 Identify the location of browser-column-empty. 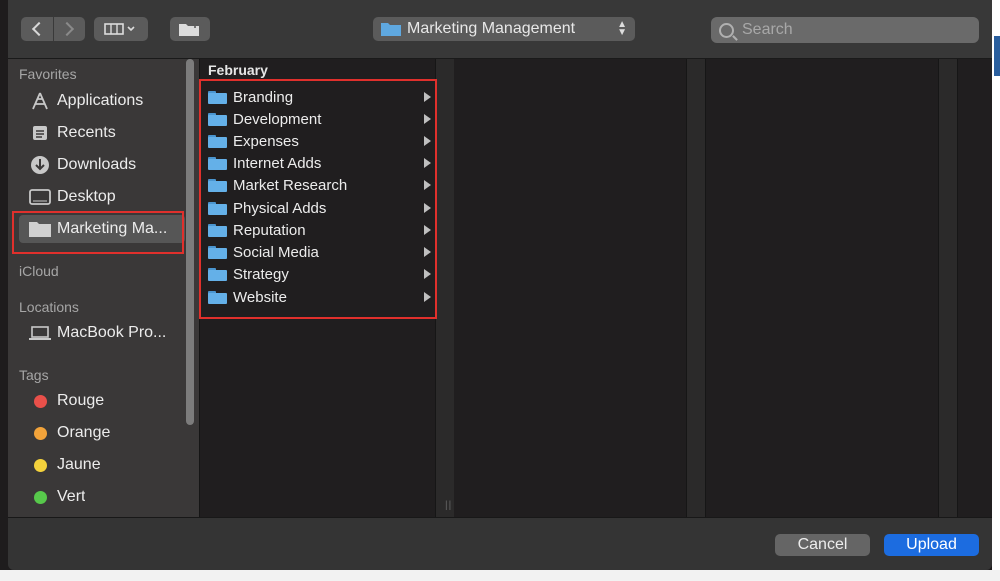
(975, 288).